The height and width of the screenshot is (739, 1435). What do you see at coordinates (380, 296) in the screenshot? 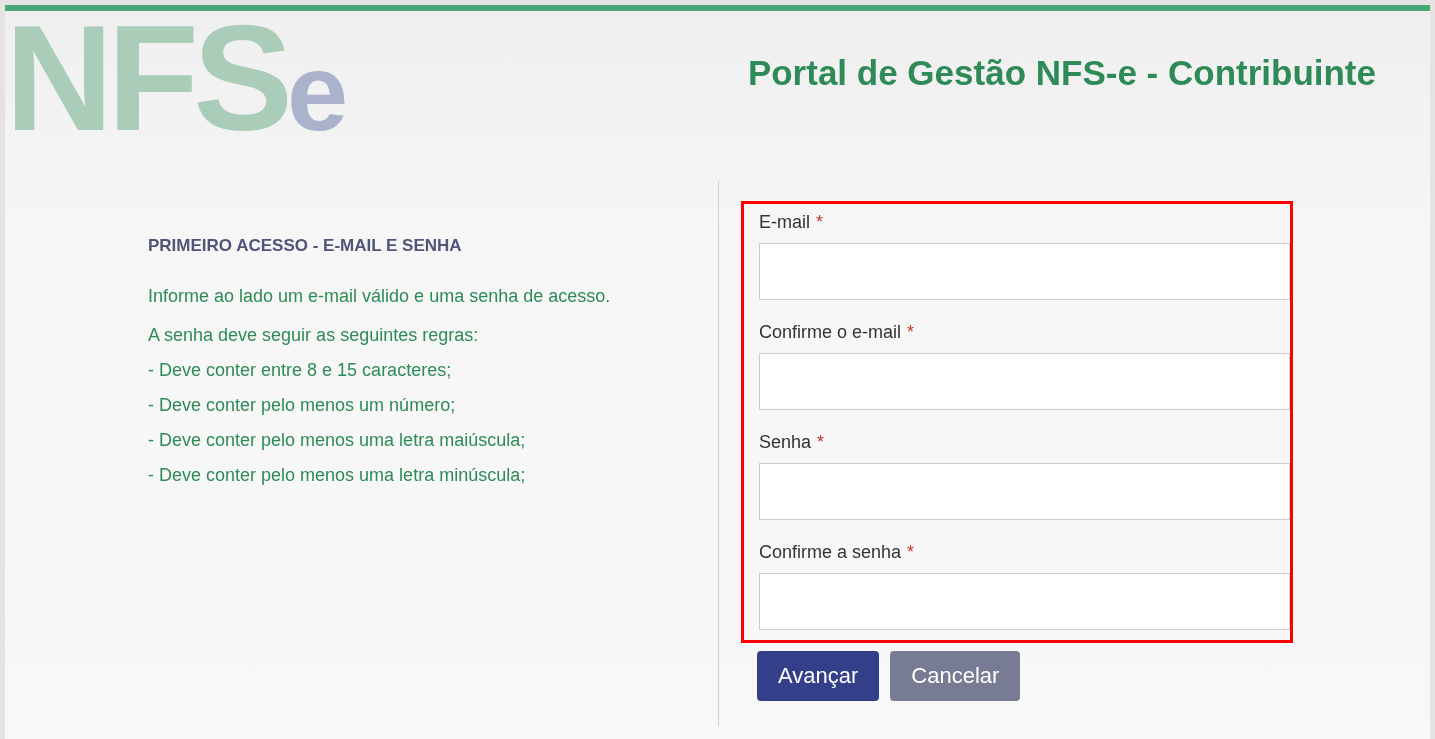
I see `intro-text: Informe ao lado um e-mail válido e uma senha de acesso.` at bounding box center [380, 296].